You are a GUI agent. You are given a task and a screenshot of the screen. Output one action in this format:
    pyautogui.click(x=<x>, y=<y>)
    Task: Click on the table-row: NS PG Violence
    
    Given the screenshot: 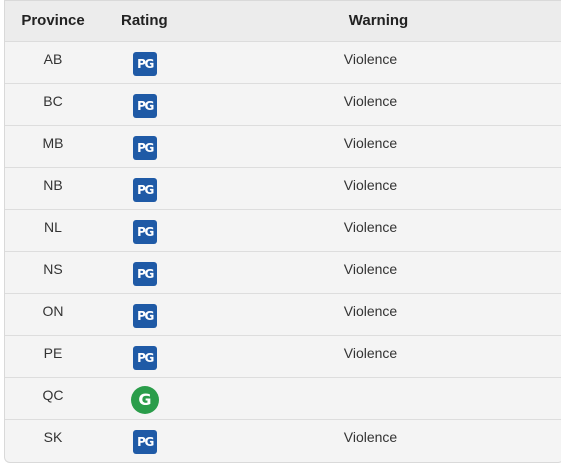 What is the action you would take?
    pyautogui.click(x=283, y=272)
    